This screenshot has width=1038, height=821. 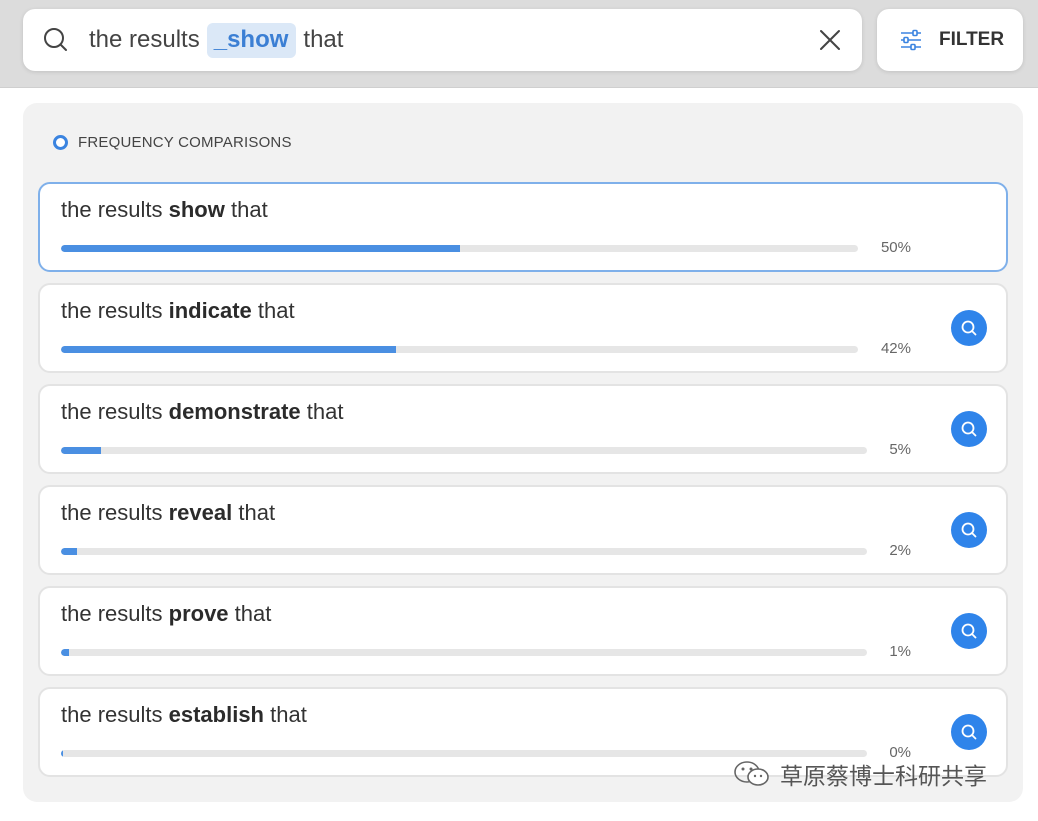 I want to click on sliders-icon, so click(x=911, y=40).